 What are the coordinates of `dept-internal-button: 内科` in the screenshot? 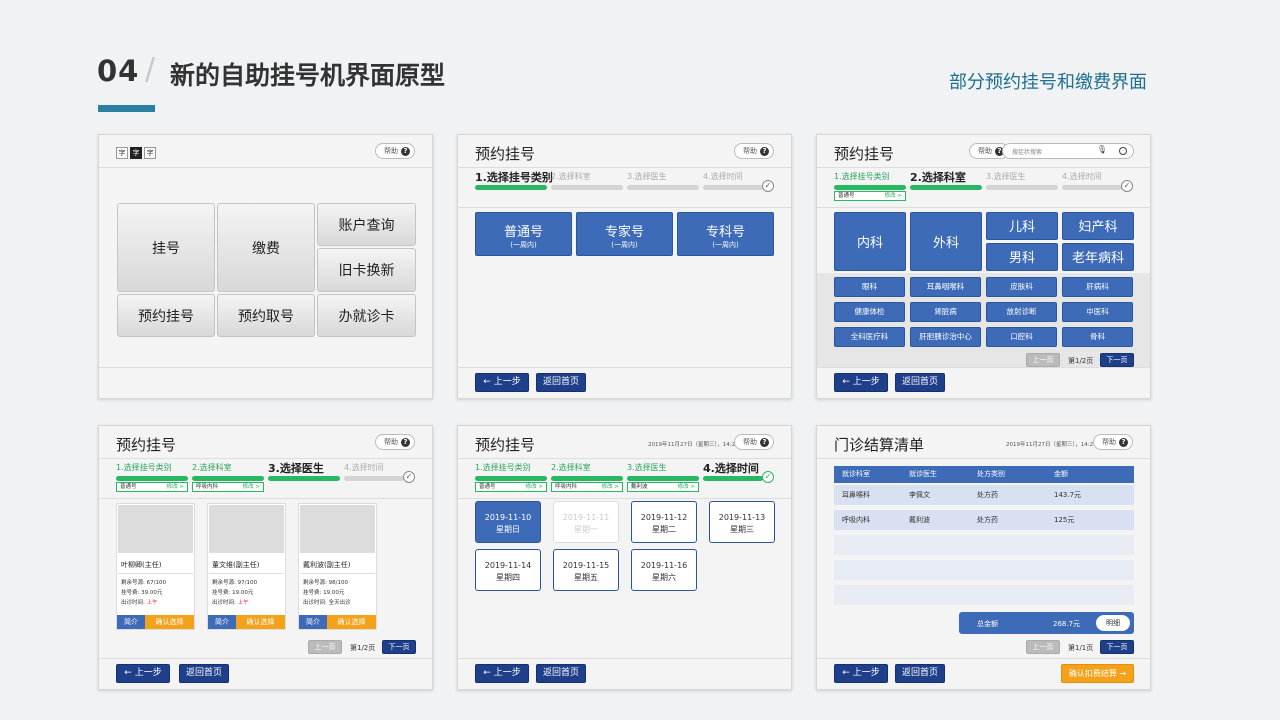 It's located at (870, 241).